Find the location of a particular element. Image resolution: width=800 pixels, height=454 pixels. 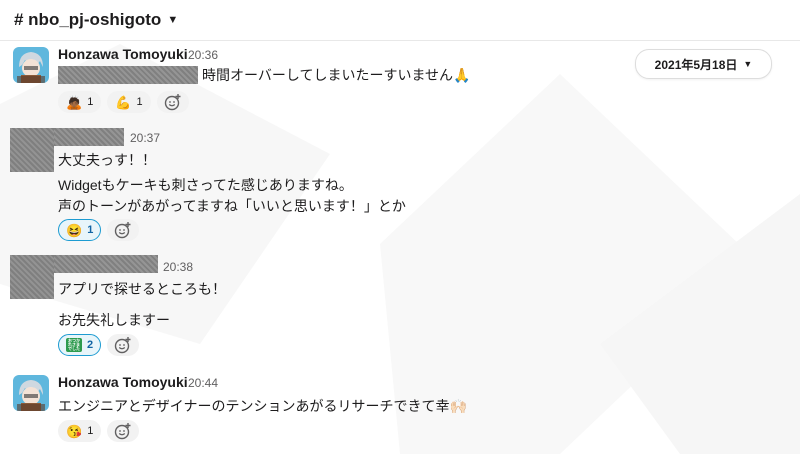

reaction-pill: おつかれさまでした 2 is located at coordinates (80, 345).